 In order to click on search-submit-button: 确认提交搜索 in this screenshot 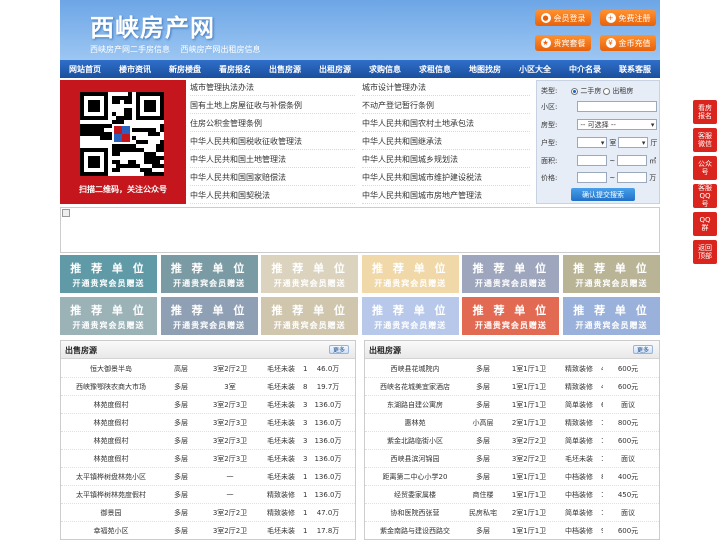, I will do `click(603, 194)`.